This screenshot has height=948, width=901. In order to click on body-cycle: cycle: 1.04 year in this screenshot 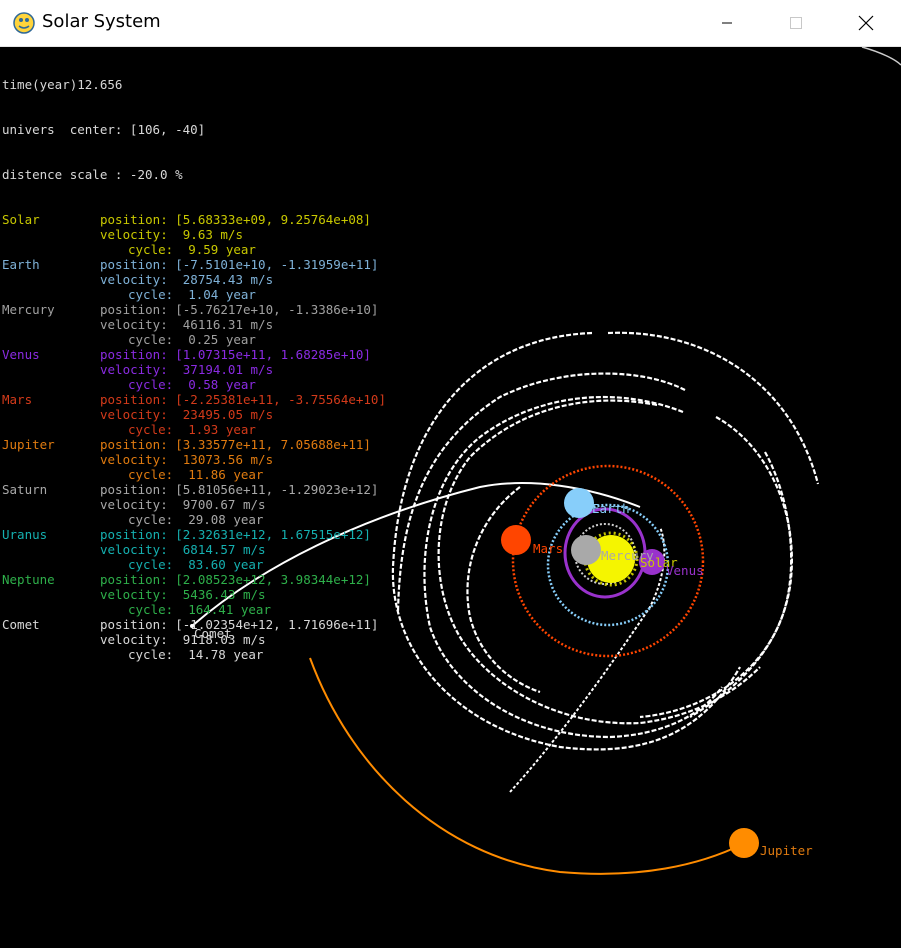, I will do `click(192, 294)`.